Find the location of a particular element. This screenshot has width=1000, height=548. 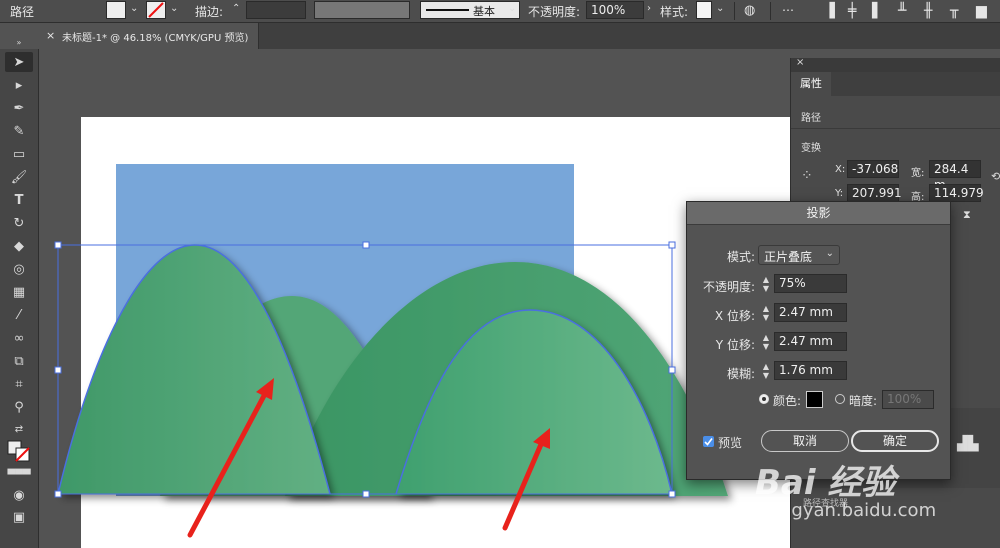

selection-tool-icon: ➤ is located at coordinates (19, 62).